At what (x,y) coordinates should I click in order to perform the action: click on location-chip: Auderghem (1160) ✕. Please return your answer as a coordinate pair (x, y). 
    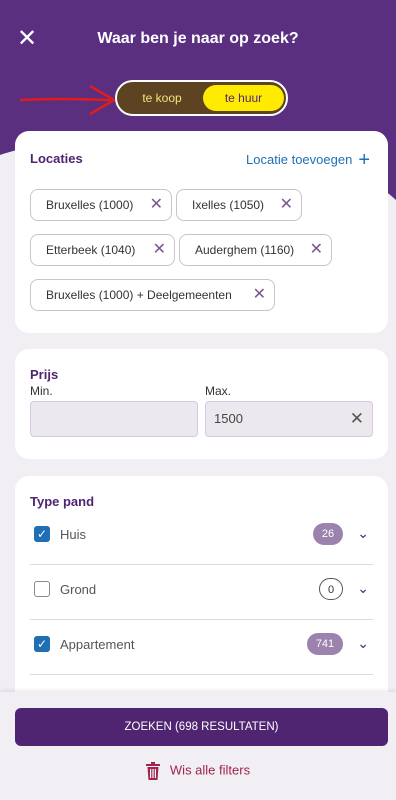
    Looking at the image, I should click on (255, 250).